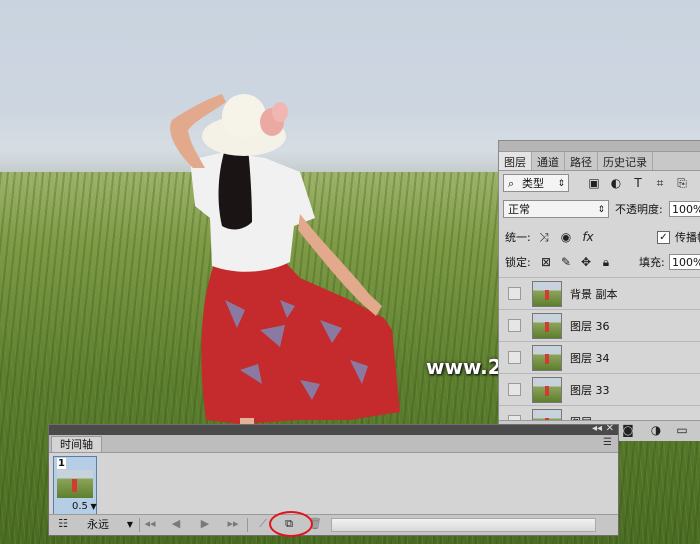  Describe the element at coordinates (616, 183) in the screenshot. I see `adjustment-filter-icon: ◐` at that location.